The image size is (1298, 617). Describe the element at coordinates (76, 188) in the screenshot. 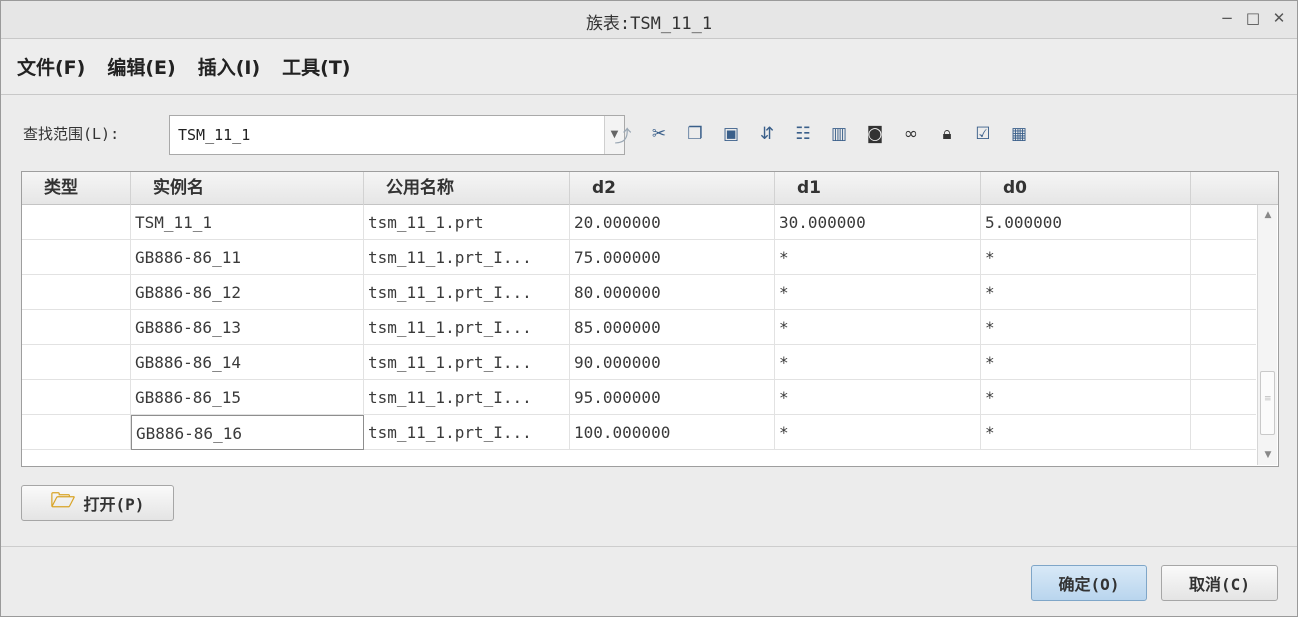

I see `column-header-type: 类型` at that location.